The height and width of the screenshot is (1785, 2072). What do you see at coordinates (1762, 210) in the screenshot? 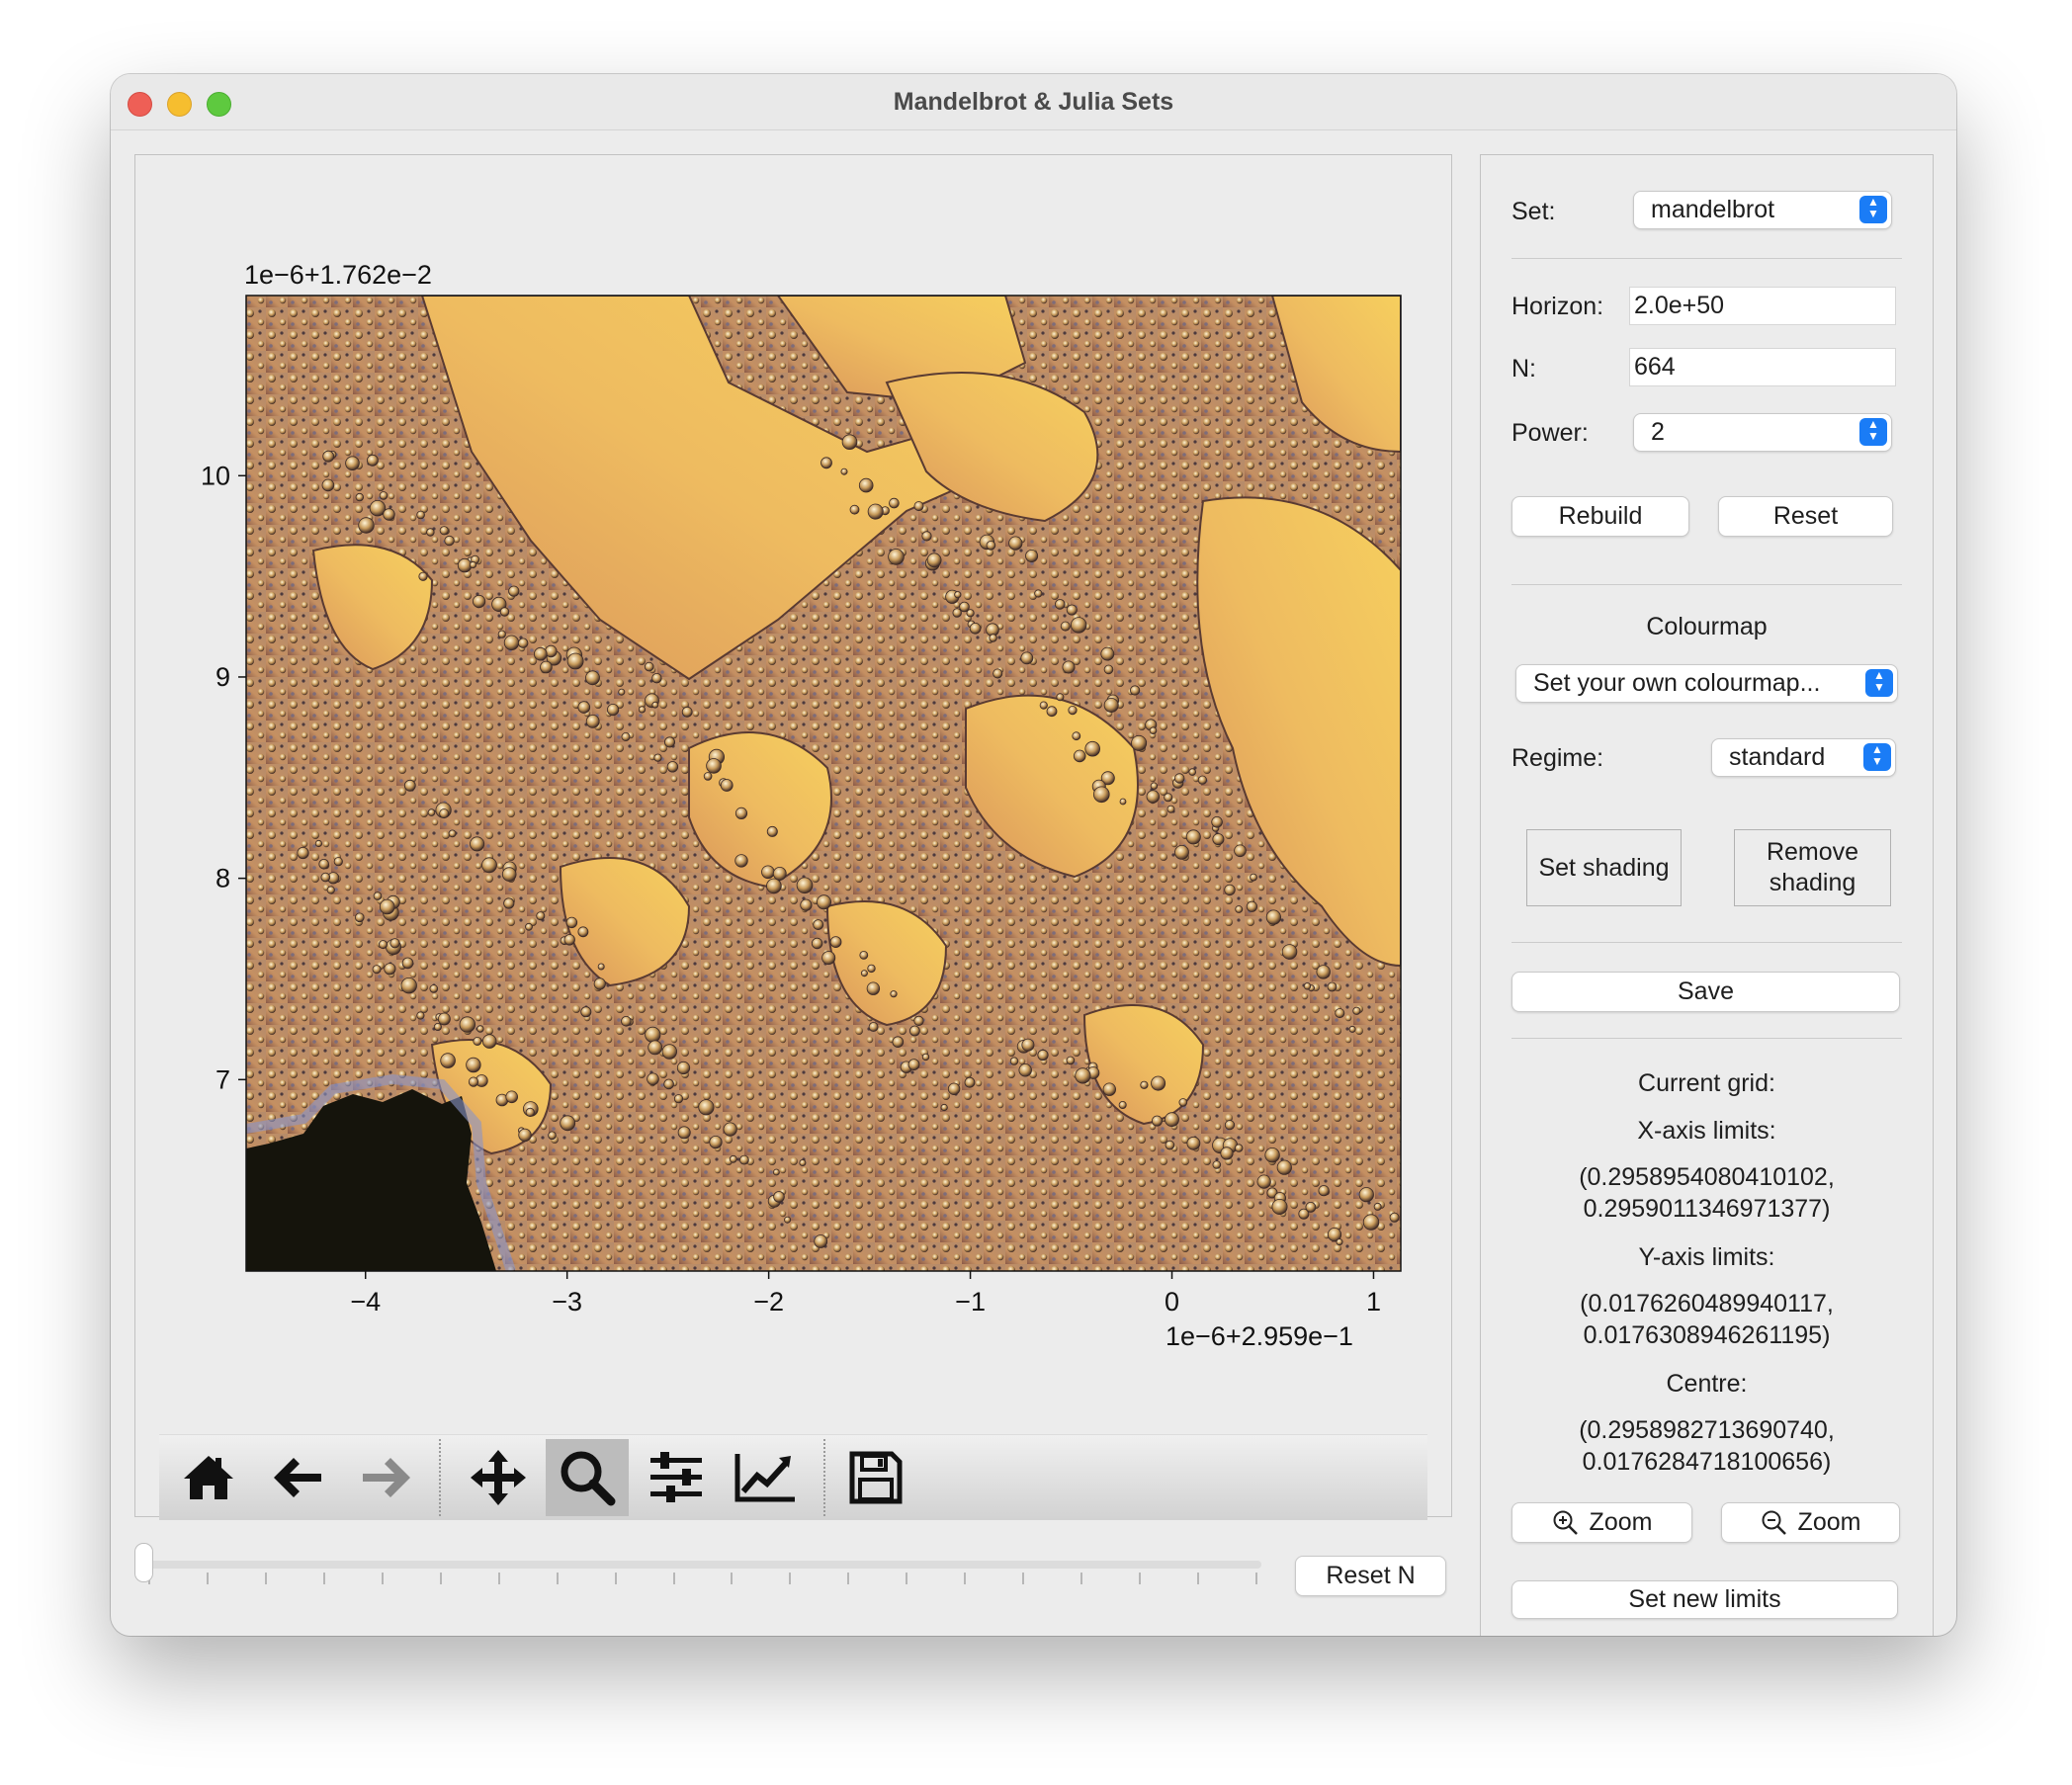
I see `set-select: mandelbrot ▲ ▼` at bounding box center [1762, 210].